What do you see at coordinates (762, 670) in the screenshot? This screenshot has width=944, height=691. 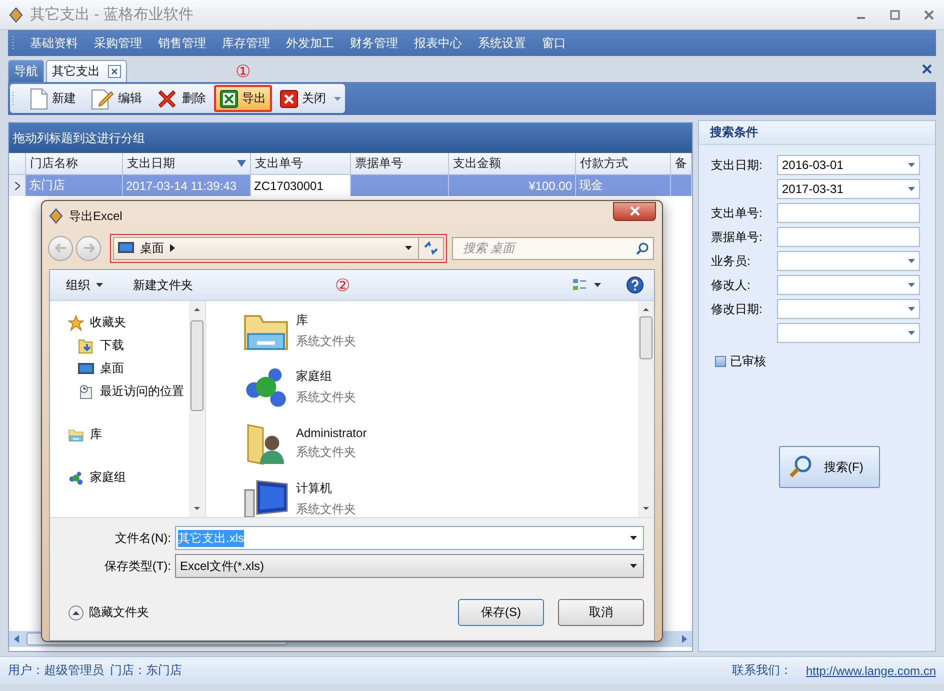 I see `contact-label: 联系我们：` at bounding box center [762, 670].